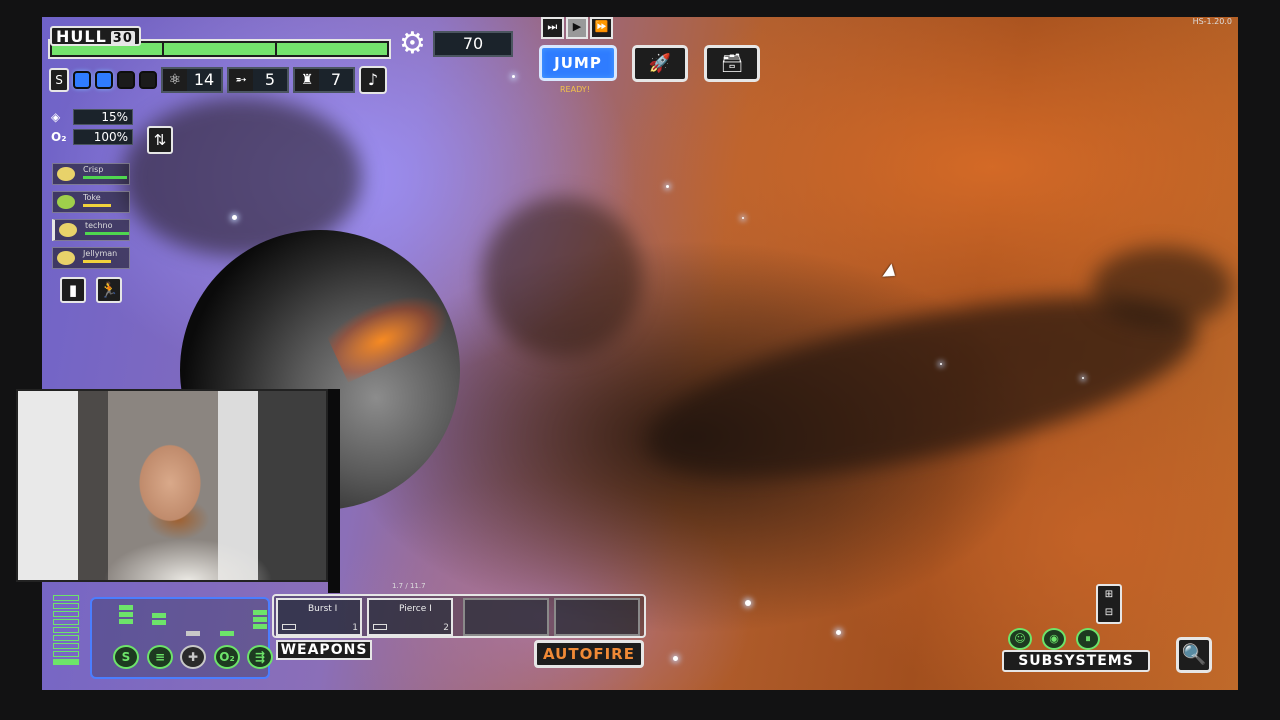  Describe the element at coordinates (373, 80) in the screenshot. I see `music-note-icon: ♪` at that location.